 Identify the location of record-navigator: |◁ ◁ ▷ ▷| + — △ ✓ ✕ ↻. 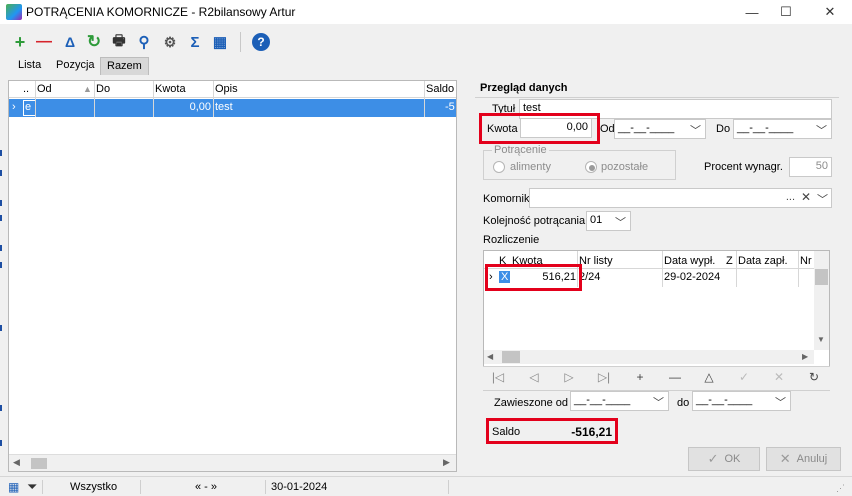
(656, 376).